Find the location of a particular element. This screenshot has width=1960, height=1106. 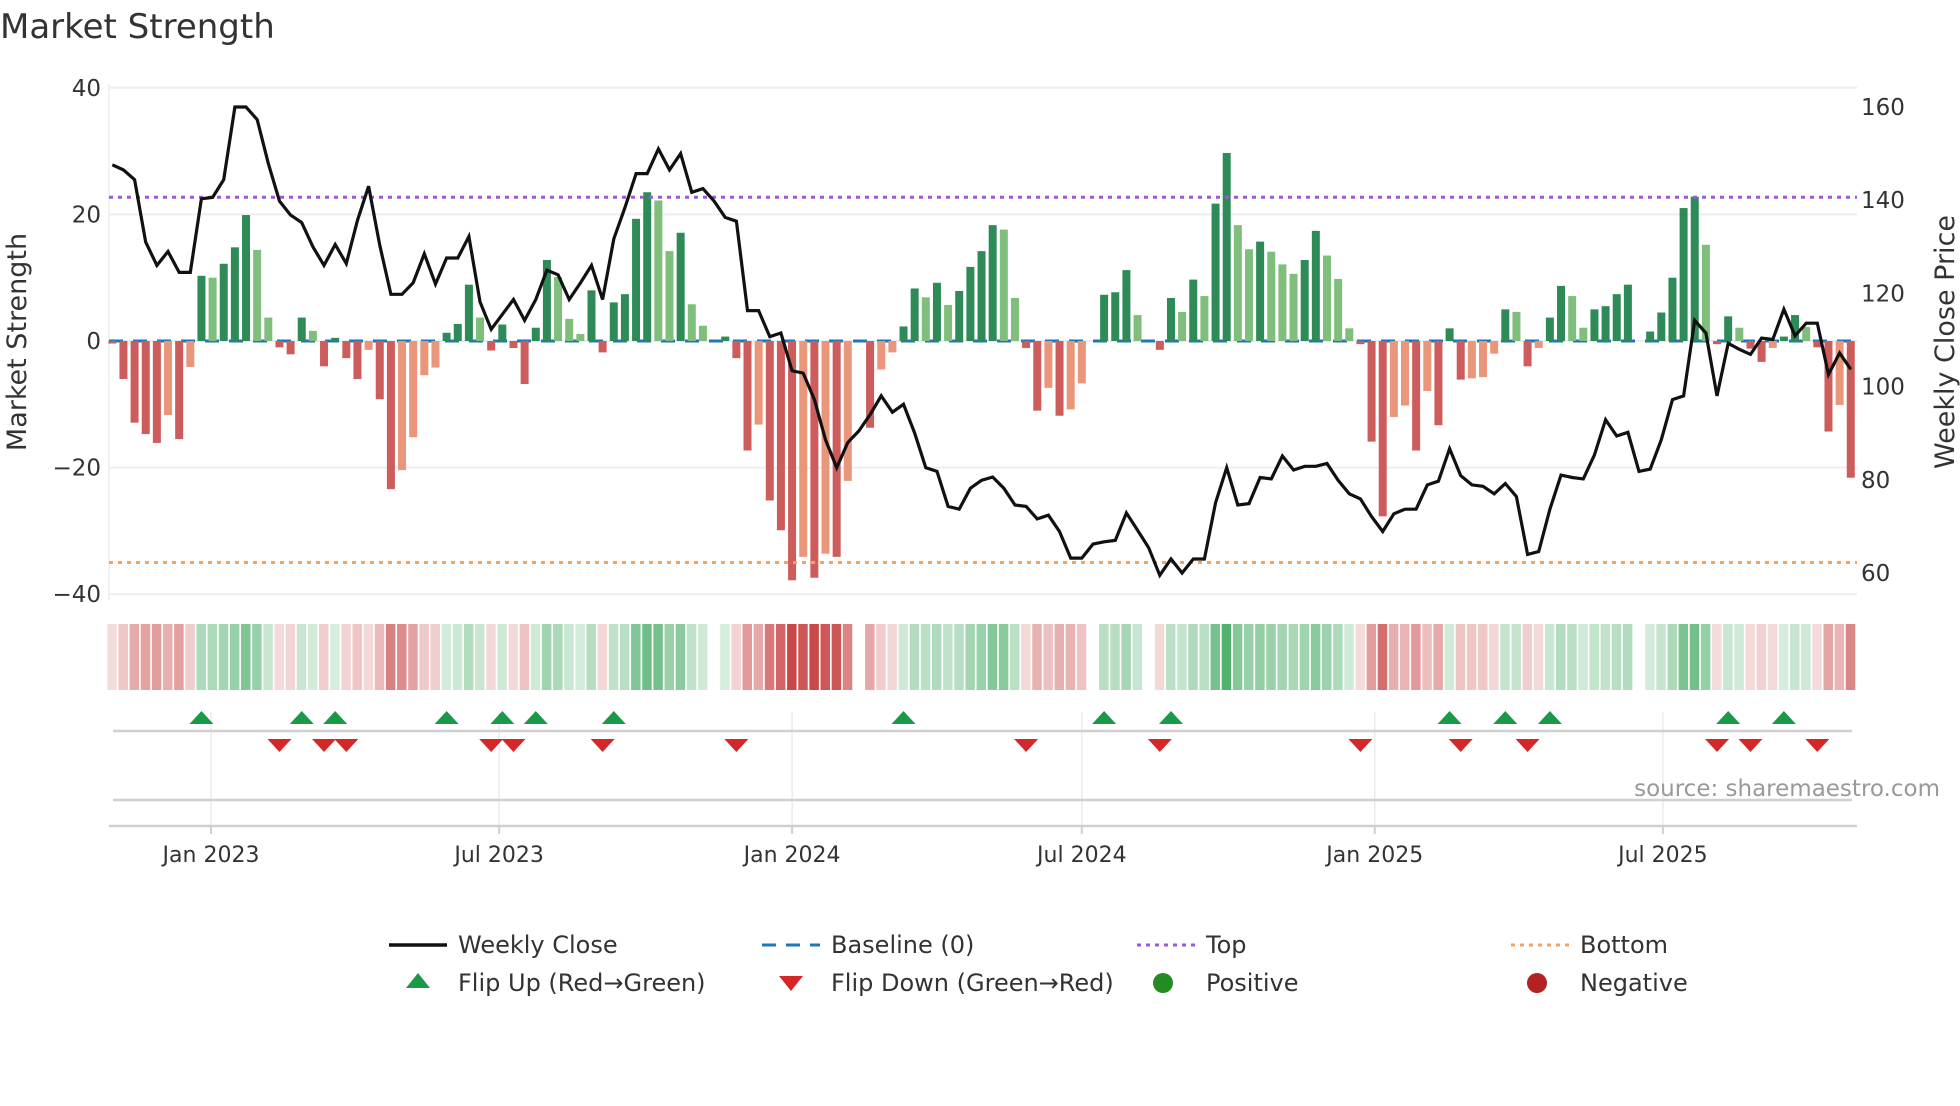

y2-tick-label: 60 is located at coordinates (1875, 574).